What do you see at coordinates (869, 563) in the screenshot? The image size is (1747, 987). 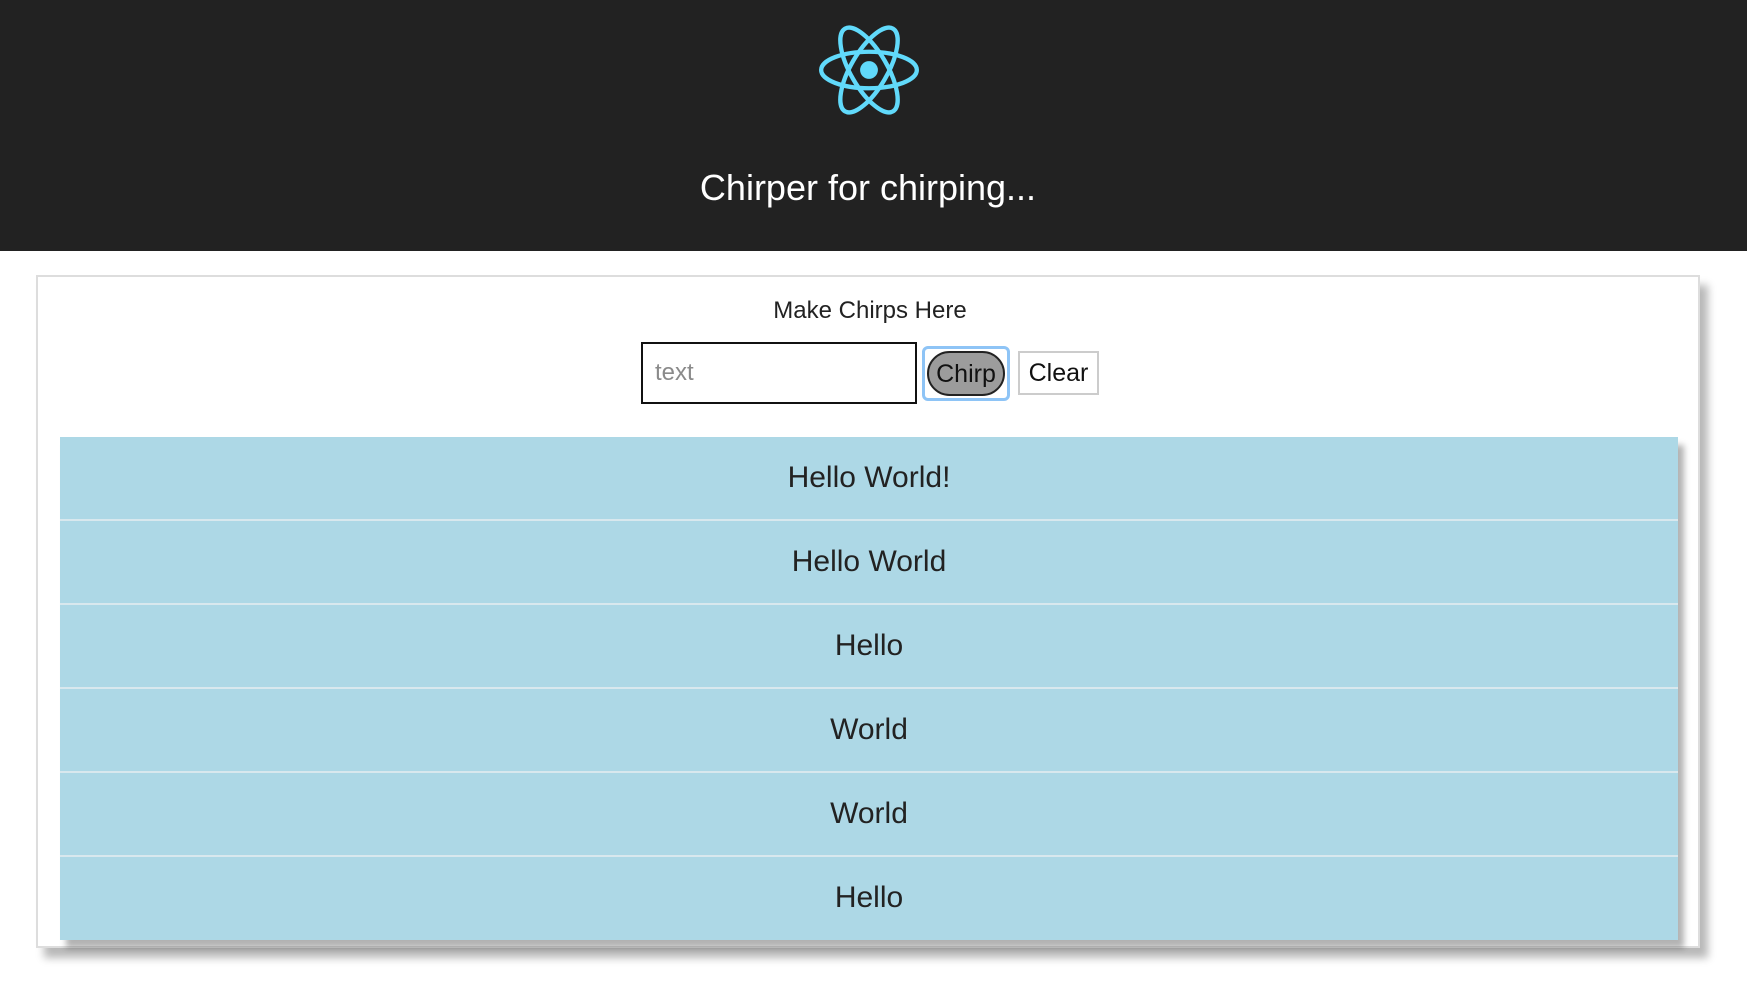 I see `chirp-item: Hello World` at bounding box center [869, 563].